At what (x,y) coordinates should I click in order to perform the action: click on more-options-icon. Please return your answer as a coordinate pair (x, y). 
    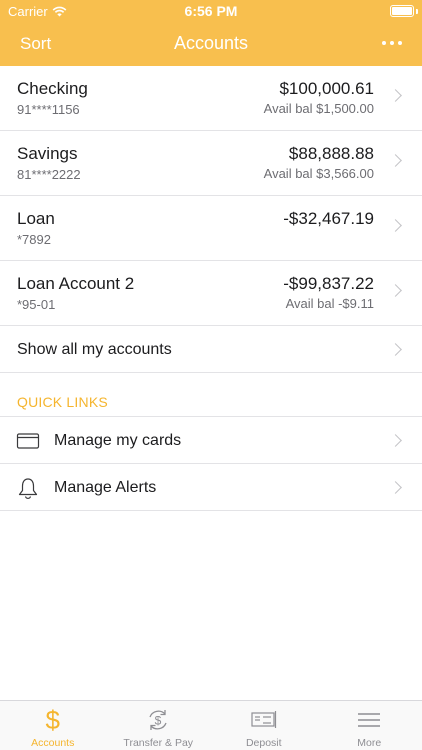
    Looking at the image, I should click on (392, 43).